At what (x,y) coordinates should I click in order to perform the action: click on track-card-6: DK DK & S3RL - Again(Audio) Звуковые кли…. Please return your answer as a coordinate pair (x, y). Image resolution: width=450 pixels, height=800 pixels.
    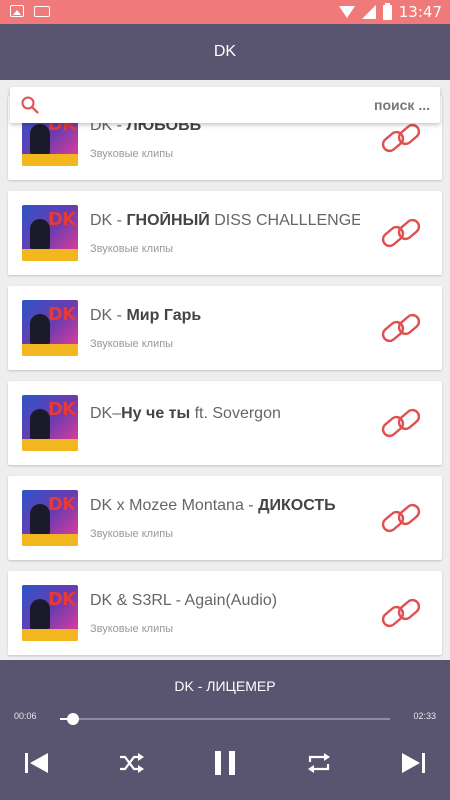
    Looking at the image, I should click on (225, 613).